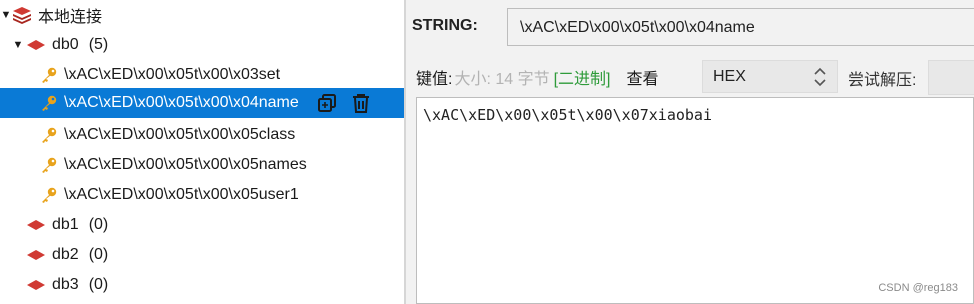  I want to click on key-label: \xAC\xED\x00\x05t\x00\x05names, so click(185, 164).